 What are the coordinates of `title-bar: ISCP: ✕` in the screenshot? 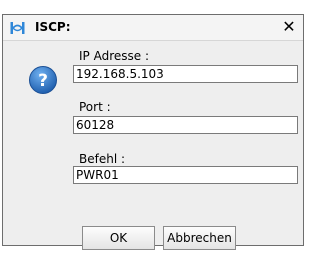 It's located at (153, 28).